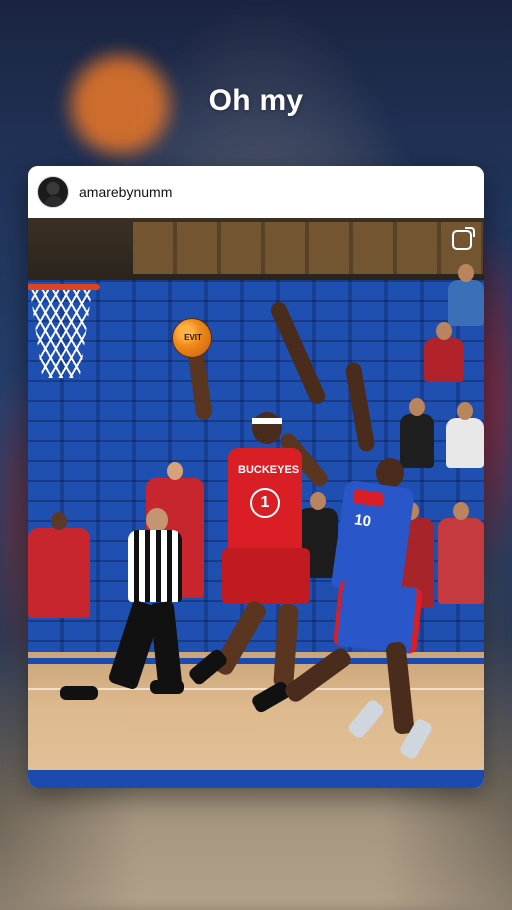  What do you see at coordinates (125, 192) in the screenshot?
I see `post-username: amarebynumm` at bounding box center [125, 192].